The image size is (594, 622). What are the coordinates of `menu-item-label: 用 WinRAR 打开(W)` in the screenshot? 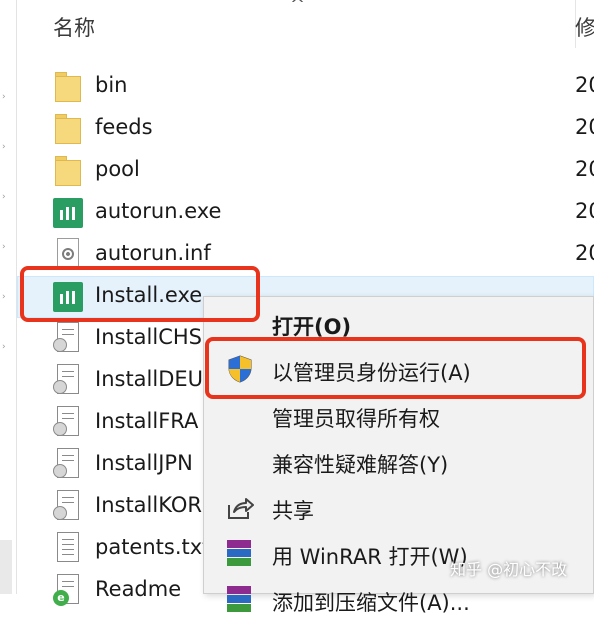 It's located at (370, 557).